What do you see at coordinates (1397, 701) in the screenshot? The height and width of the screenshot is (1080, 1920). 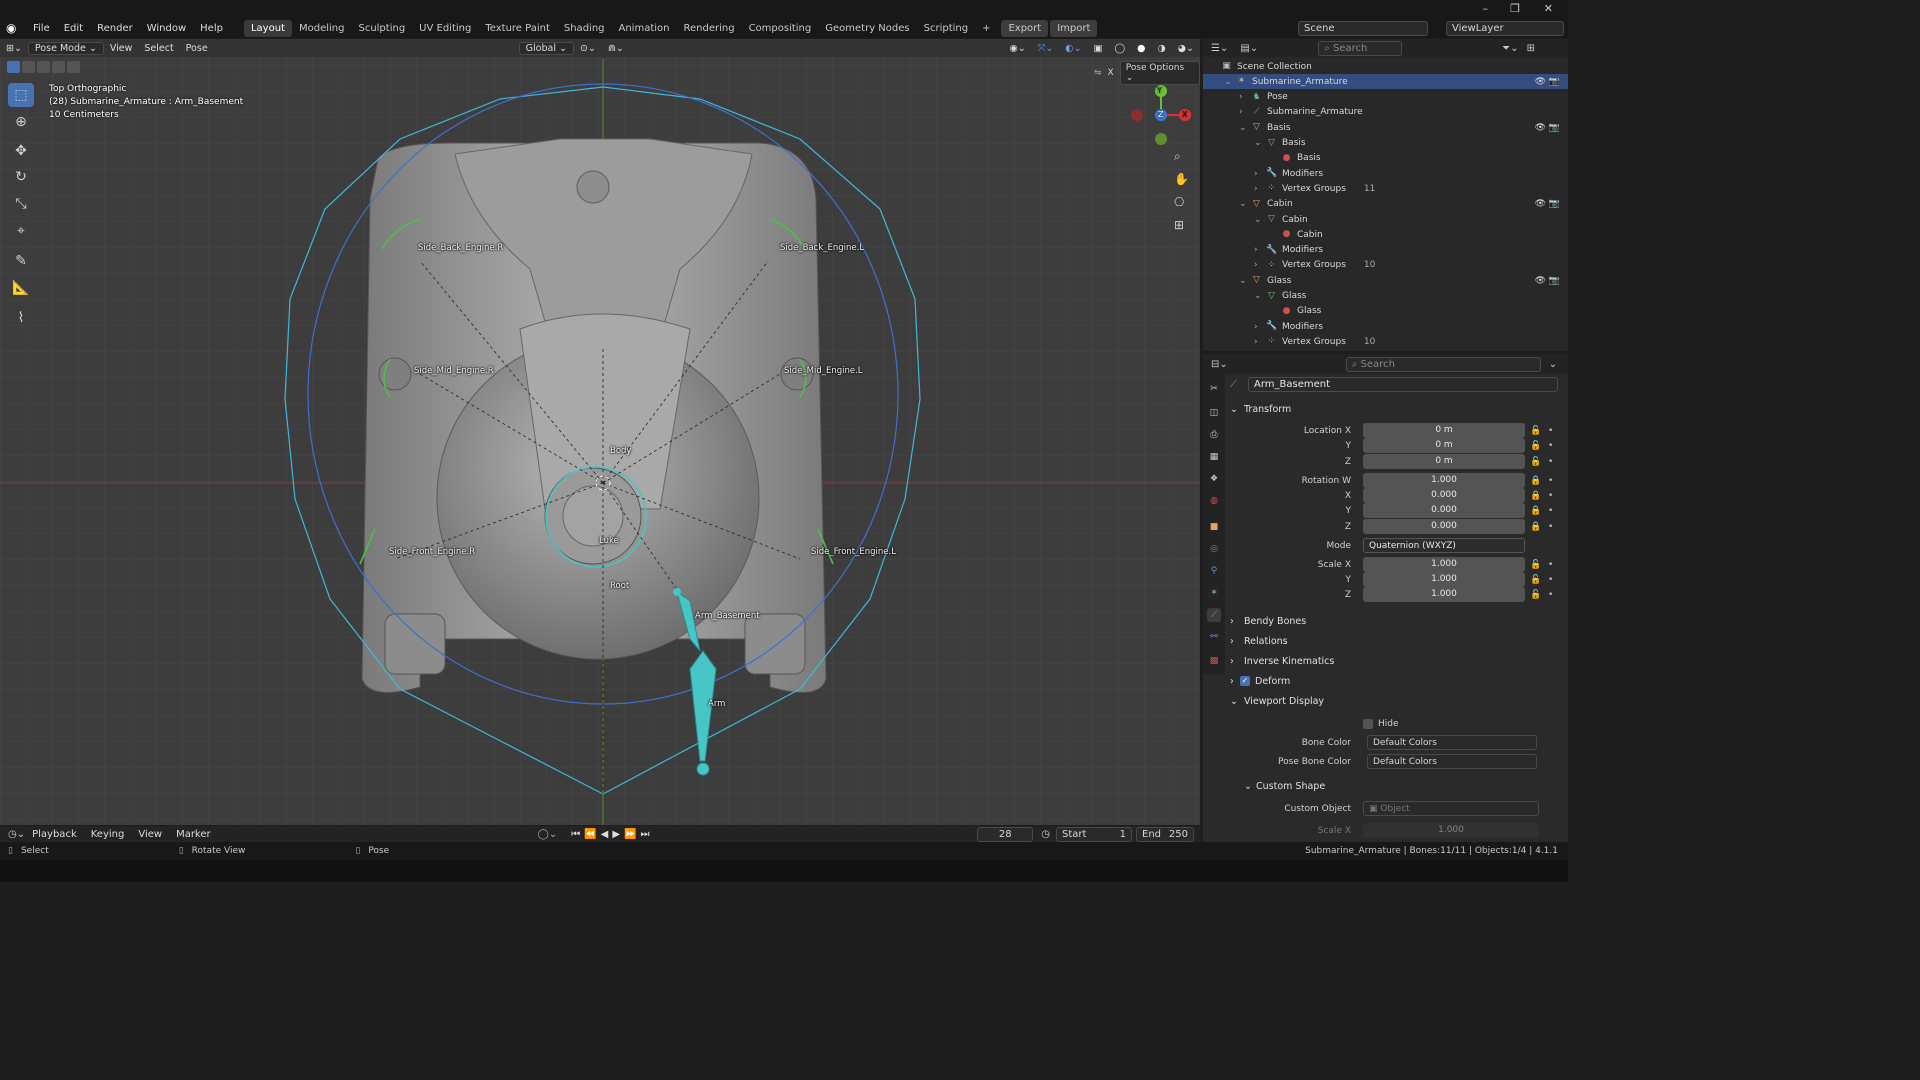 I see `viewport-display-section: ⌄ Viewport Display` at bounding box center [1397, 701].